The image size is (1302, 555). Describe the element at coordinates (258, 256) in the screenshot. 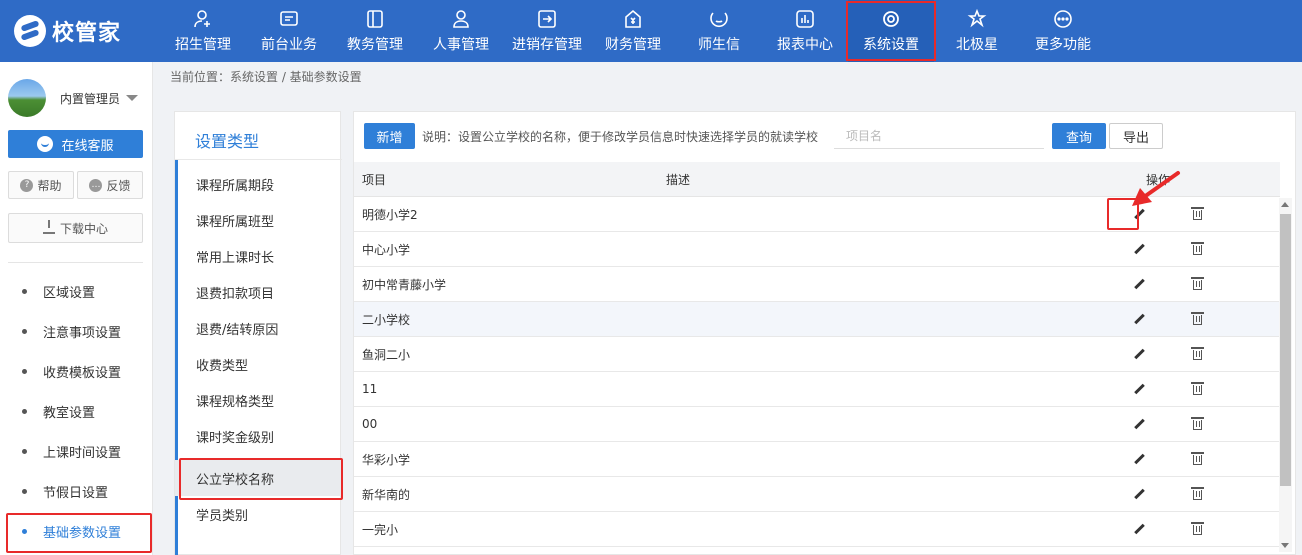

I see `settings-type-item-2: 常用上课时长` at that location.